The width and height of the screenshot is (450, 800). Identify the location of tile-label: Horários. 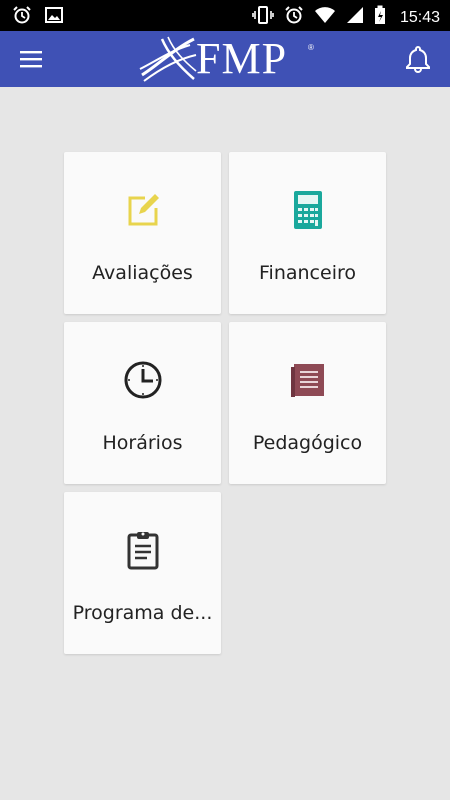
(142, 443).